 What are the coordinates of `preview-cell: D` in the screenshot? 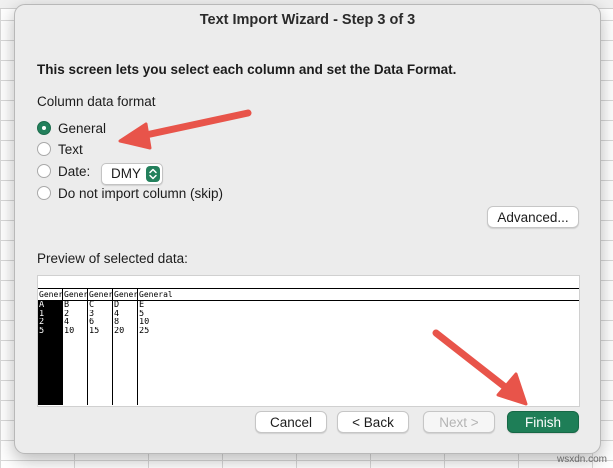 It's located at (117, 305).